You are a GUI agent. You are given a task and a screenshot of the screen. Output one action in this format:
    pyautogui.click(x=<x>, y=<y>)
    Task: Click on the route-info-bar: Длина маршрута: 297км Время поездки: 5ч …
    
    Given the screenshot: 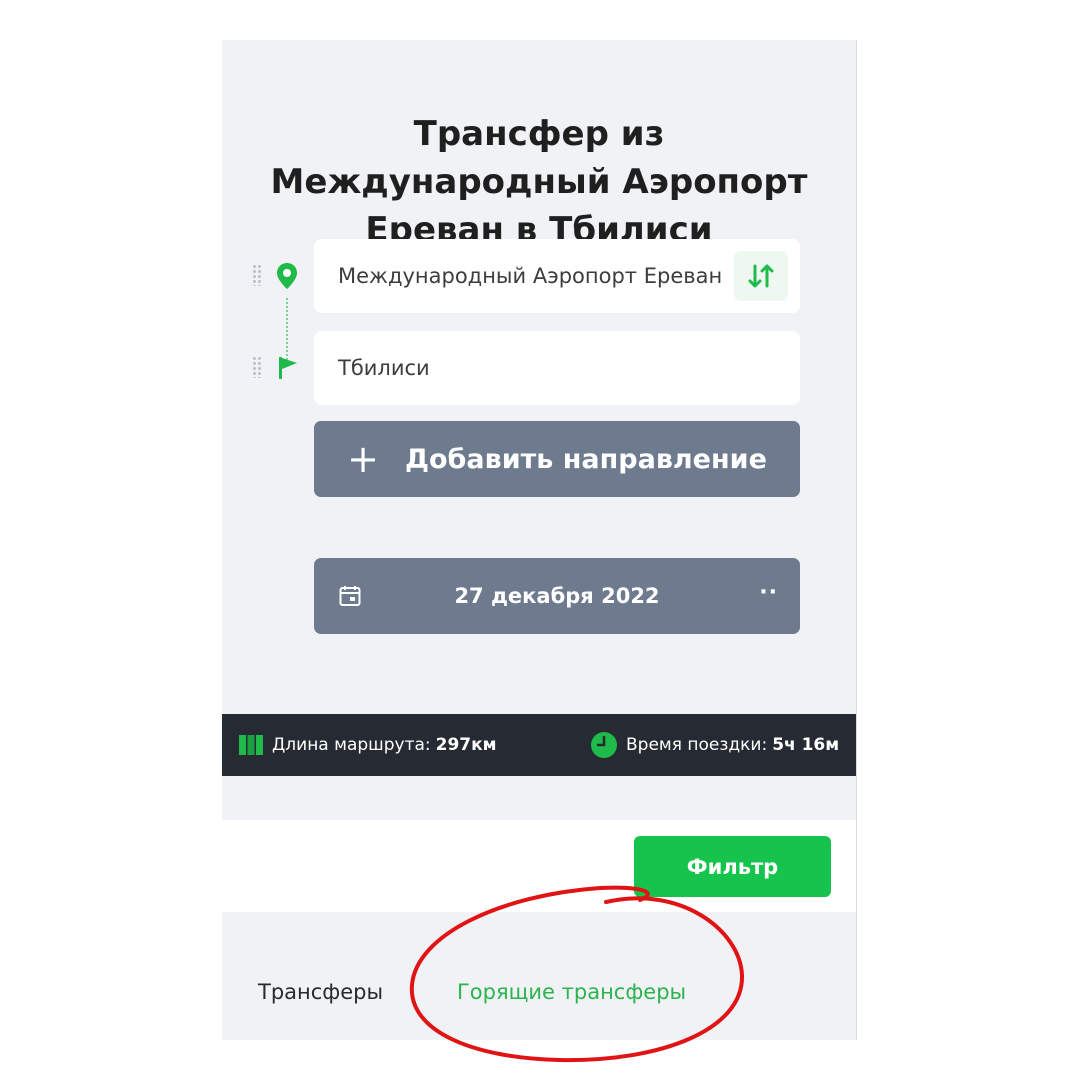 What is the action you would take?
    pyautogui.click(x=539, y=745)
    